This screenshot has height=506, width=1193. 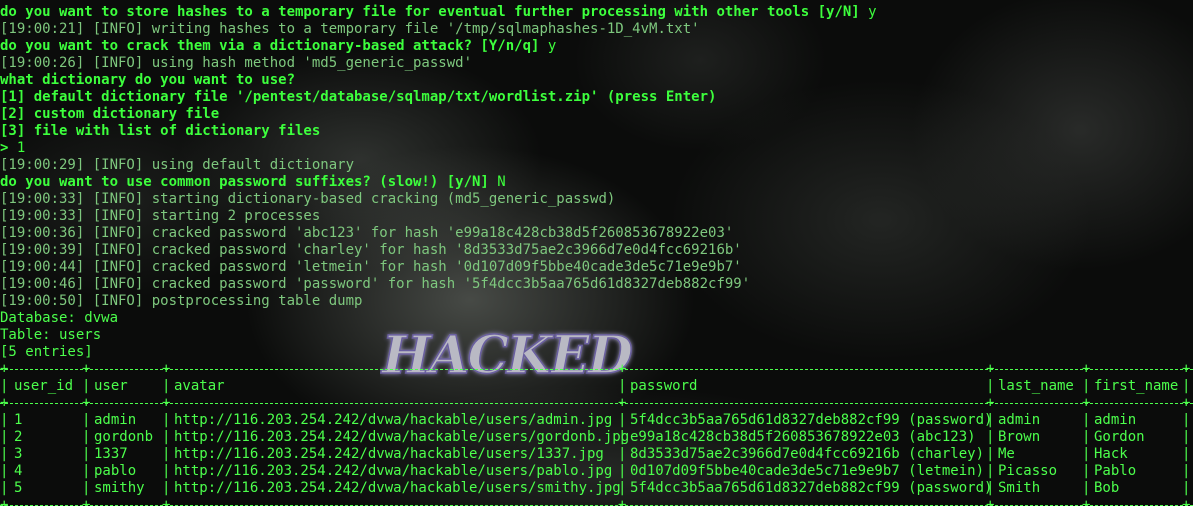 I want to click on table-header-cell: password, so click(x=664, y=386).